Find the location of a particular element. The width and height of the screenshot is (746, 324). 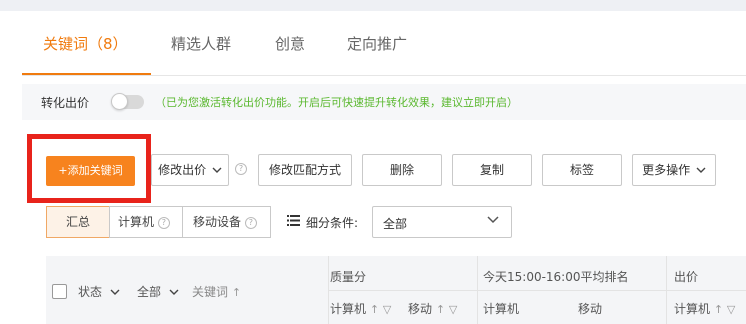

tab-selected-audience: 精选人群 is located at coordinates (201, 43).